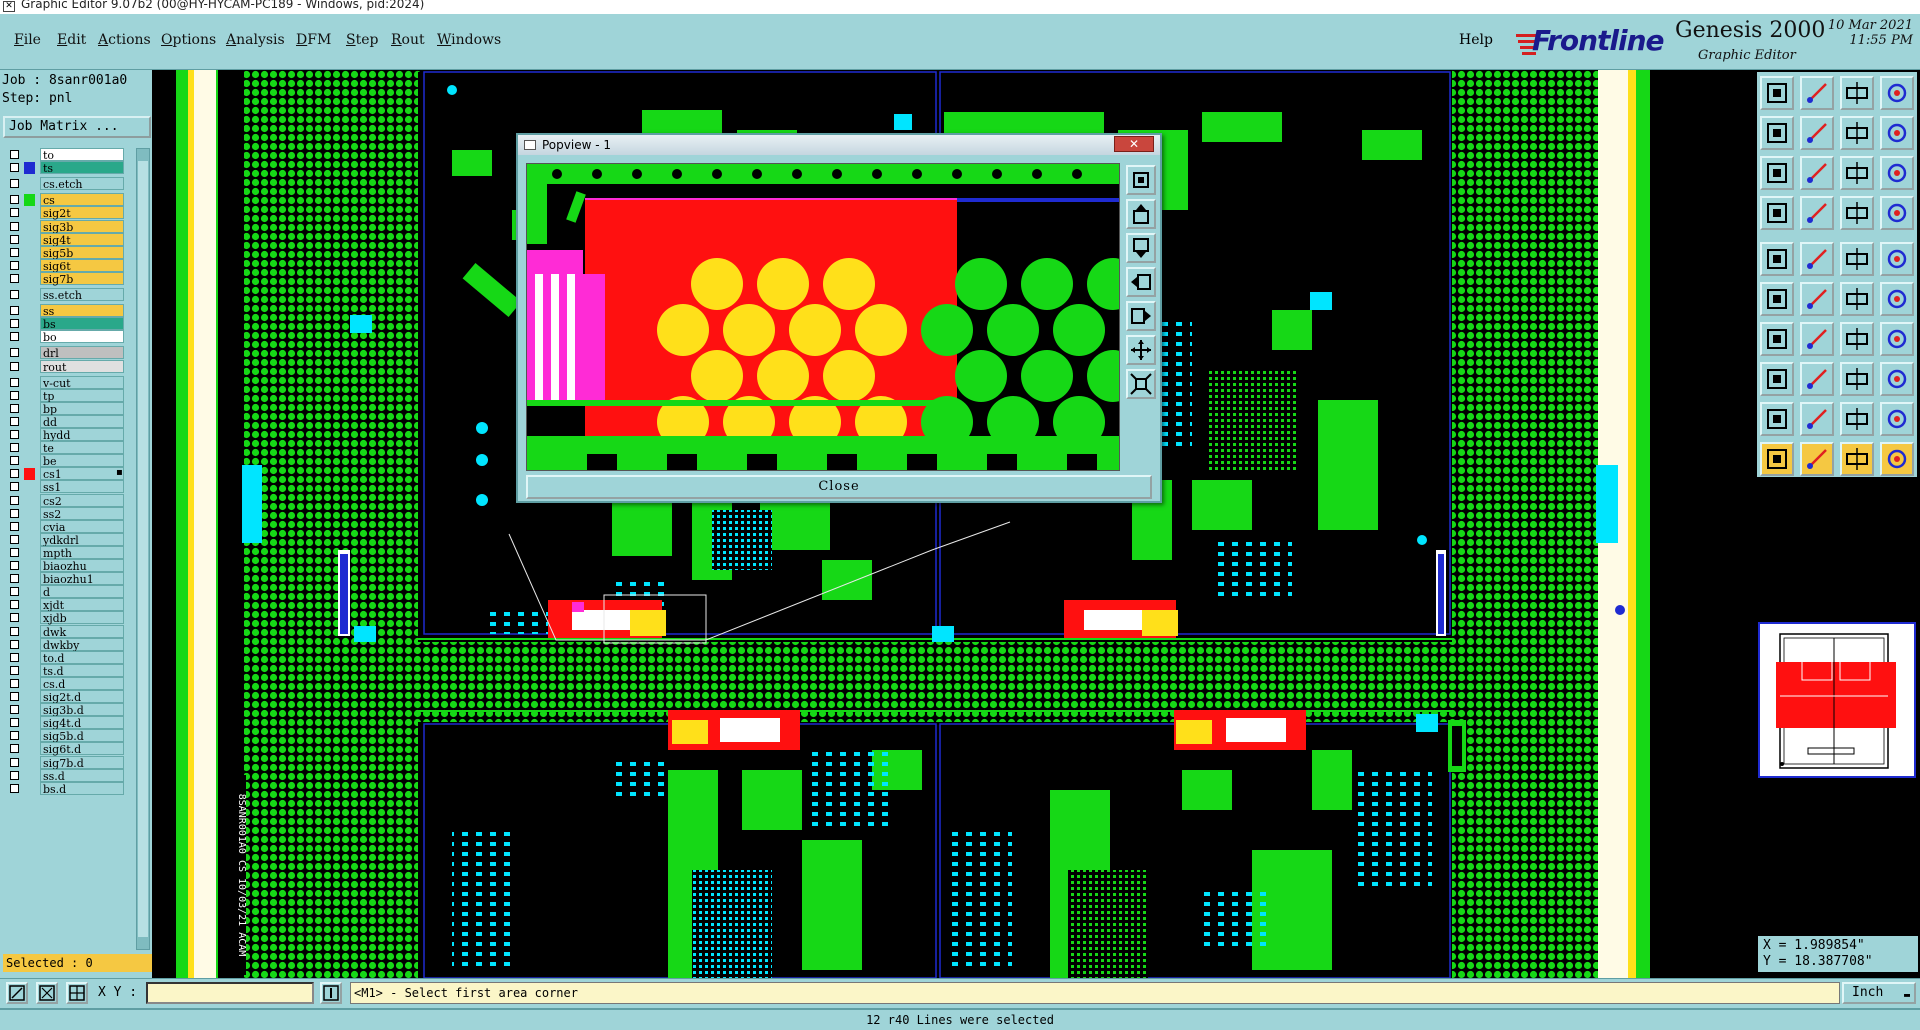 The height and width of the screenshot is (1030, 1920). Describe the element at coordinates (82, 337) in the screenshot. I see `layer-name: bo` at that location.